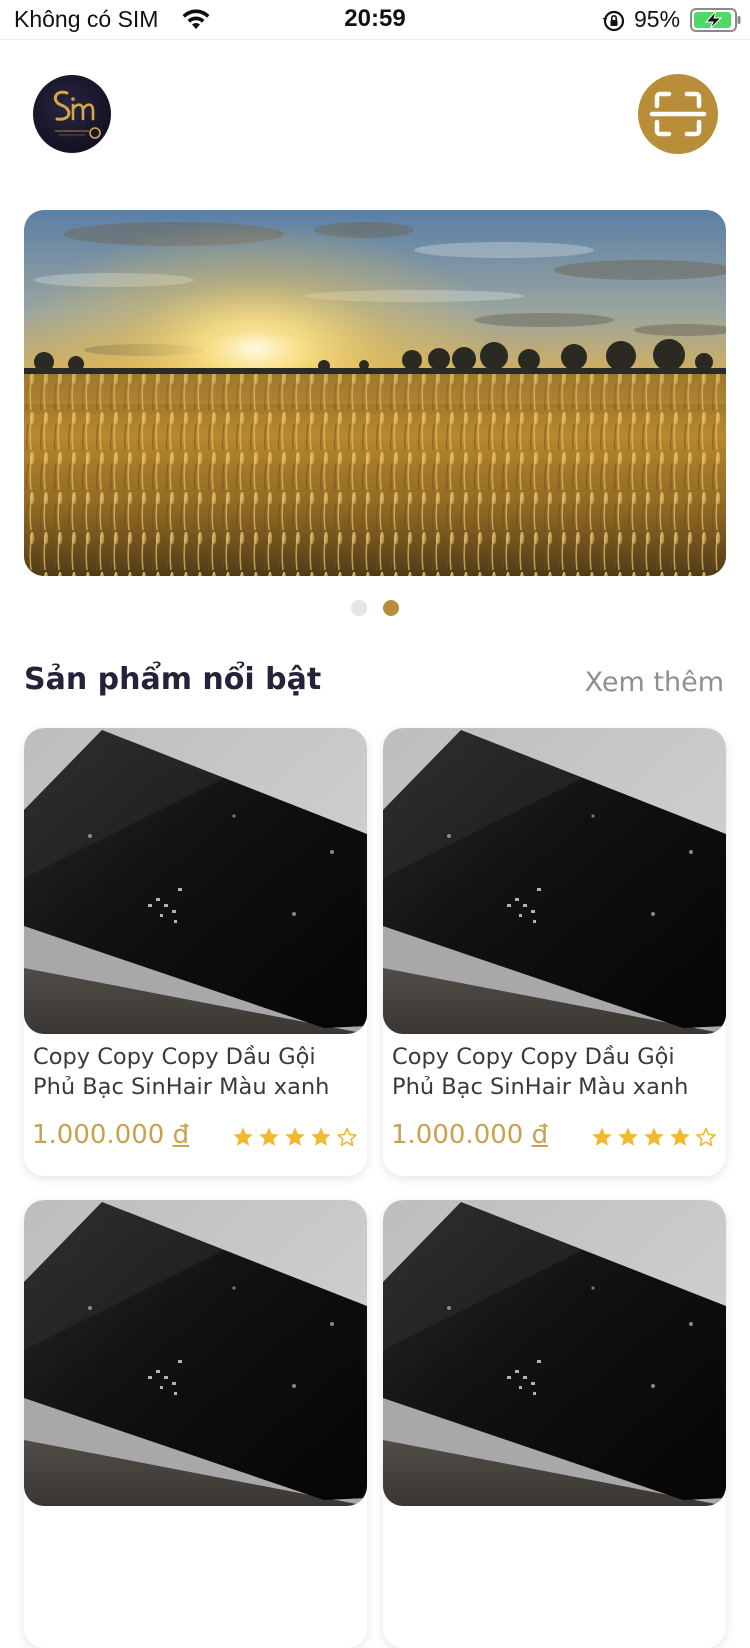 This screenshot has width=750, height=1648. I want to click on brand-logo, so click(72, 114).